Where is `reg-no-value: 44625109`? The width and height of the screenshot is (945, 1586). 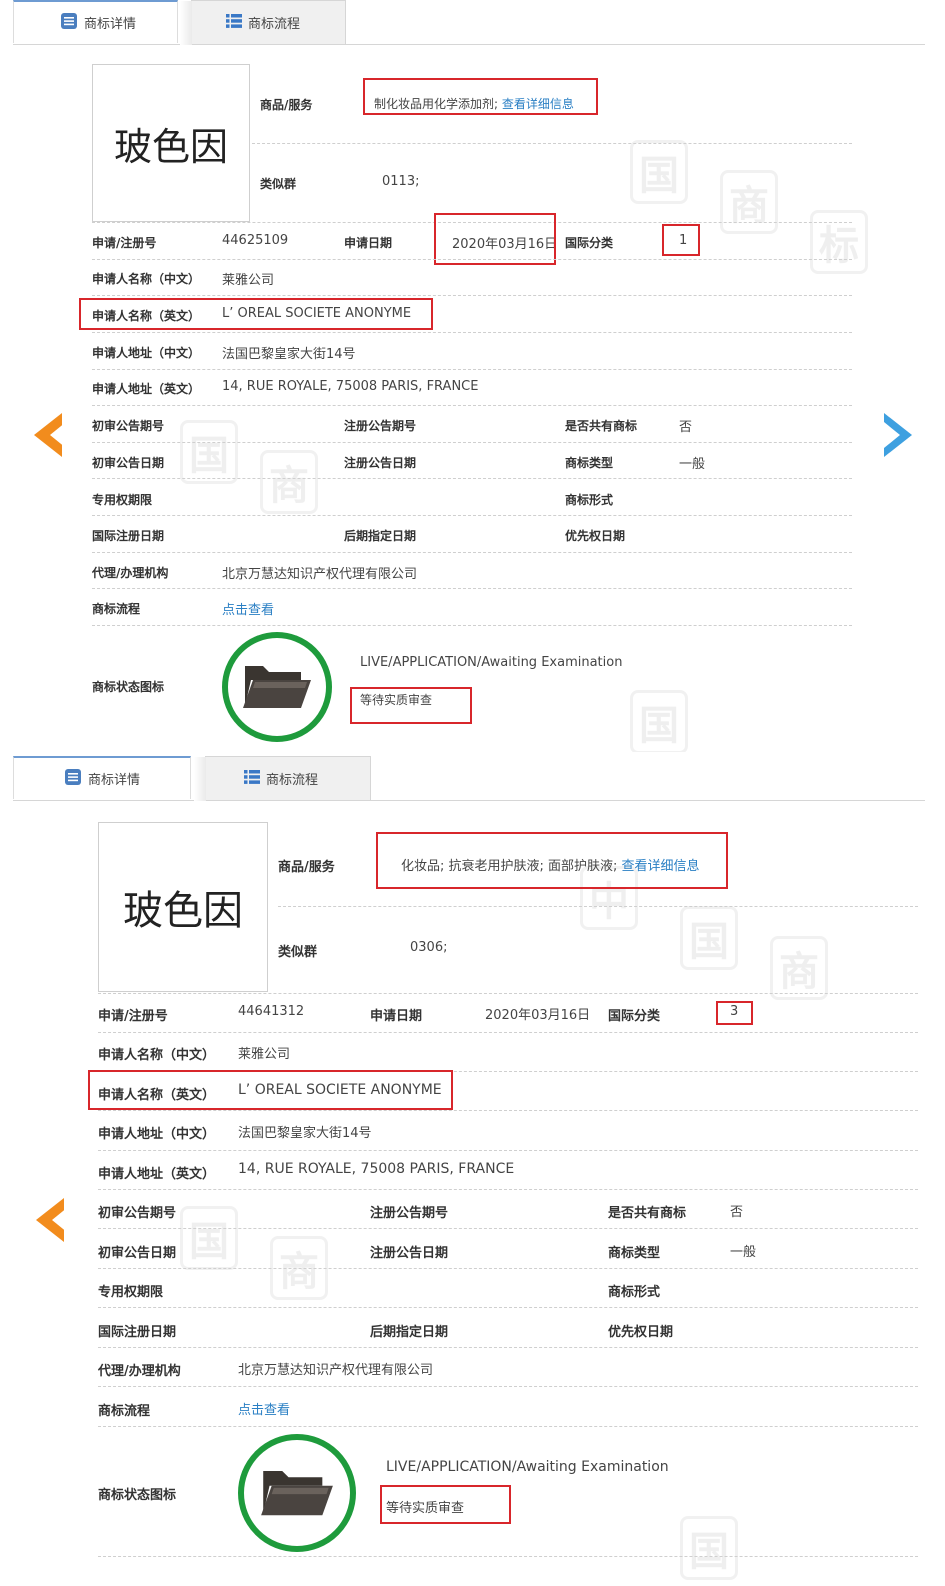
reg-no-value: 44625109 is located at coordinates (255, 240).